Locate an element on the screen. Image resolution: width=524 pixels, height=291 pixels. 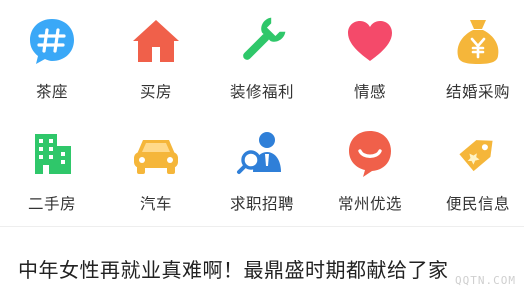
grid-item-second-hand-house: 二手房 is located at coordinates (52, 167).